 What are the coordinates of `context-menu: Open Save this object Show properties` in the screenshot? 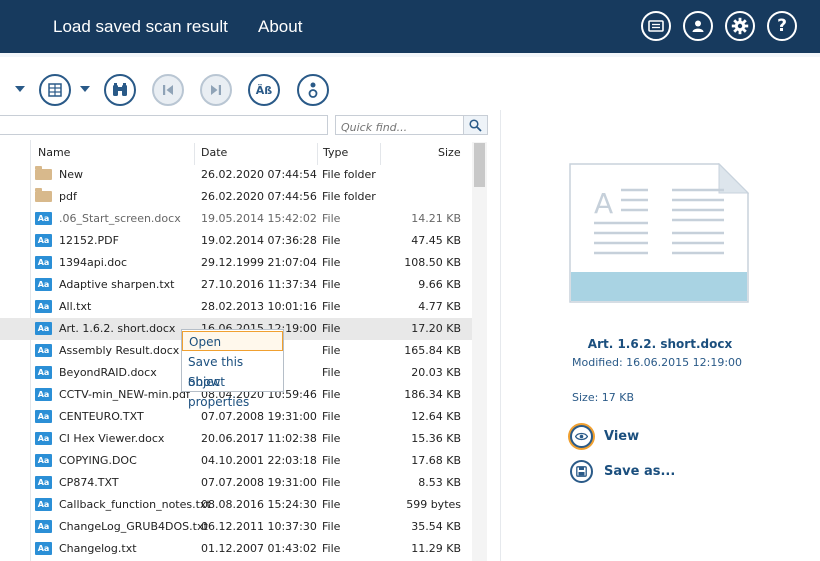 It's located at (232, 369).